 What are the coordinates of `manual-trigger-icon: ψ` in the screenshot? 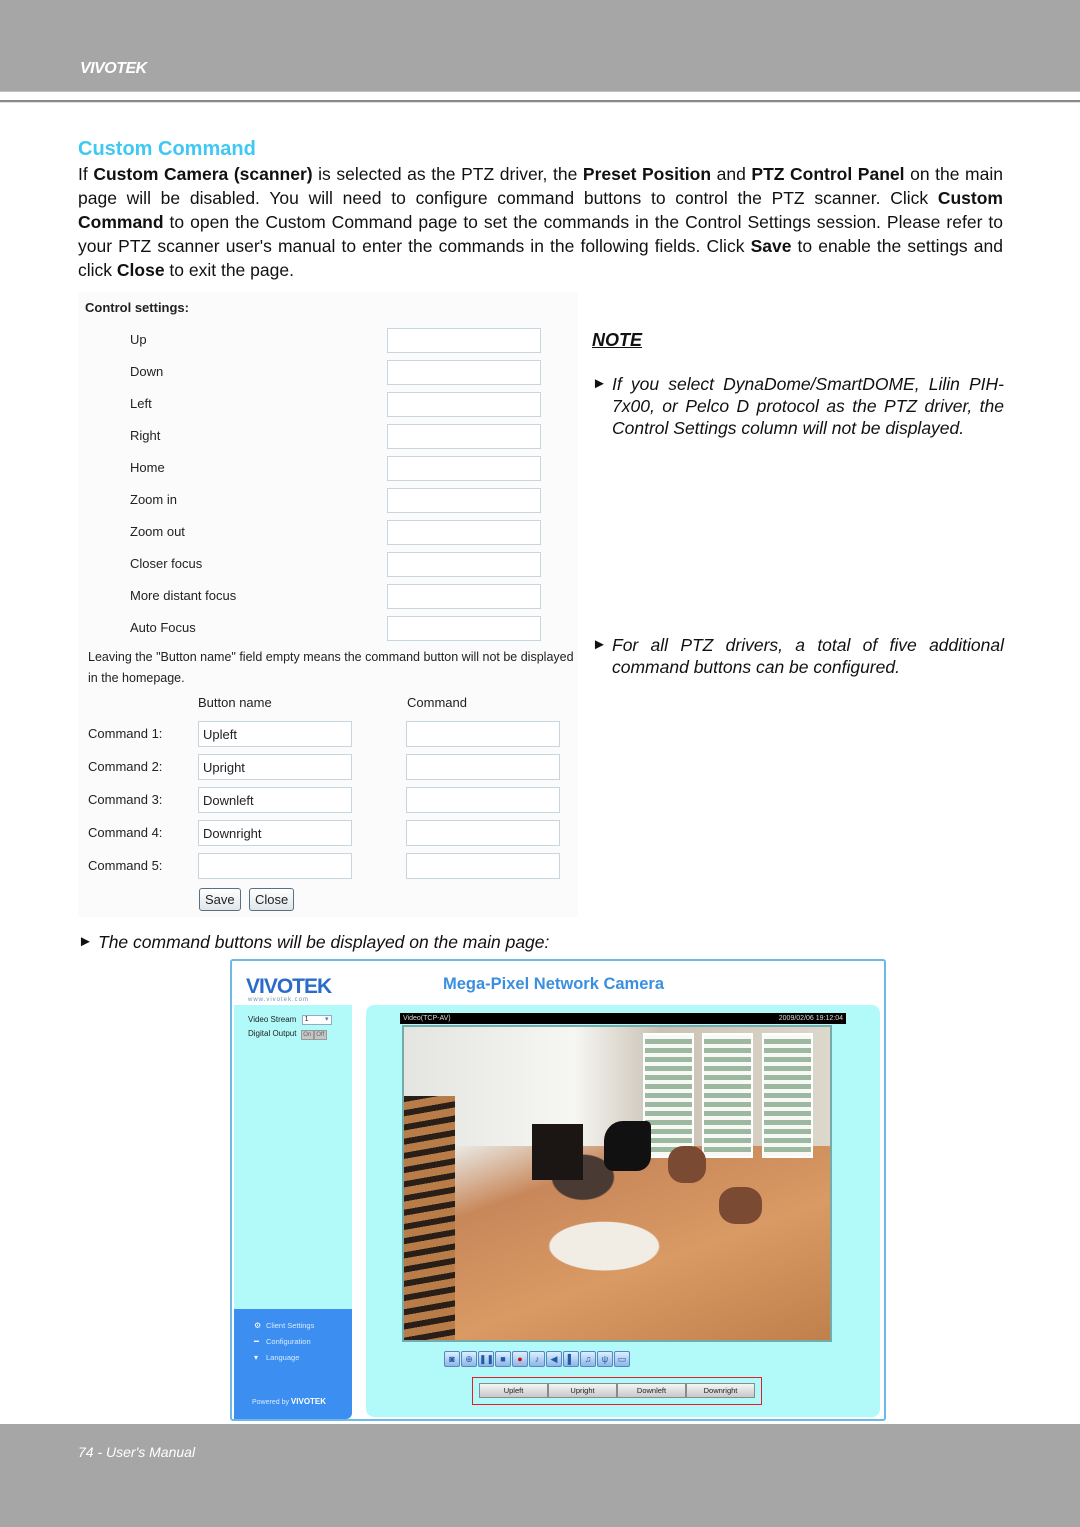 It's located at (605, 1359).